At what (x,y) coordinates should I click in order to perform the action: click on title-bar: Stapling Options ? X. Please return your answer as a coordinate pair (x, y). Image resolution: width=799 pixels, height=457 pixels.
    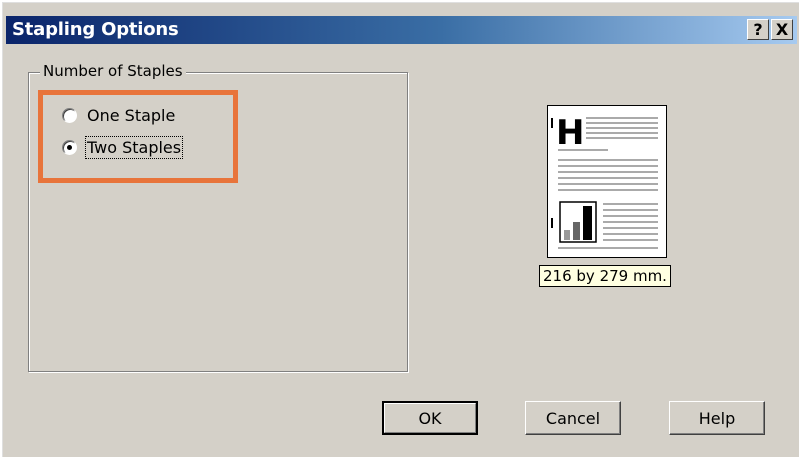
    Looking at the image, I should click on (401, 30).